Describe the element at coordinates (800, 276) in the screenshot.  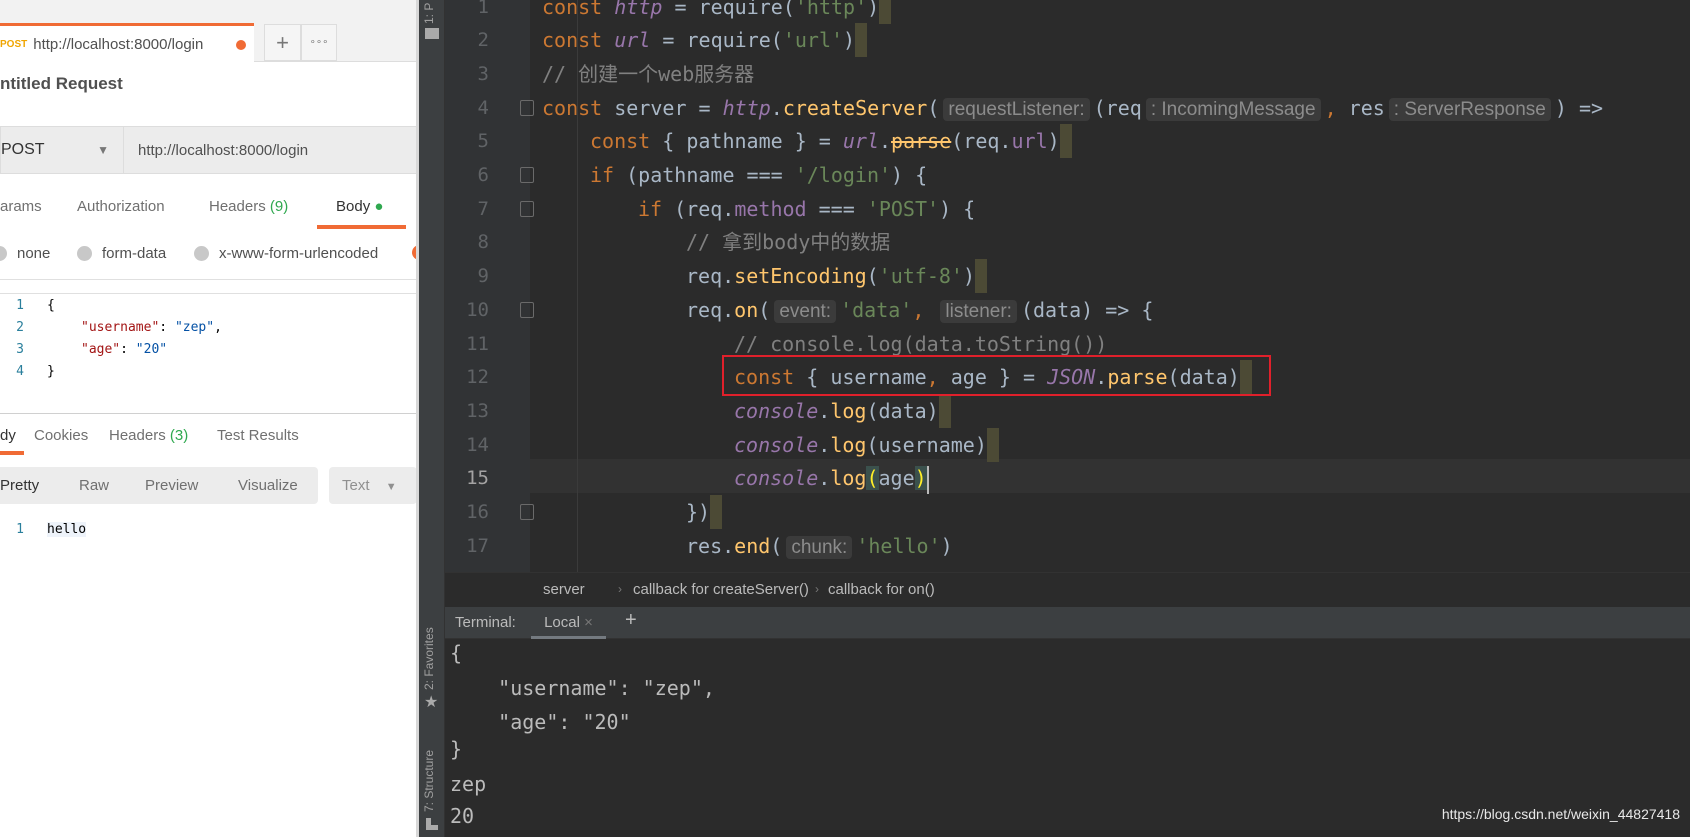
I see `code-token: setEncoding` at that location.